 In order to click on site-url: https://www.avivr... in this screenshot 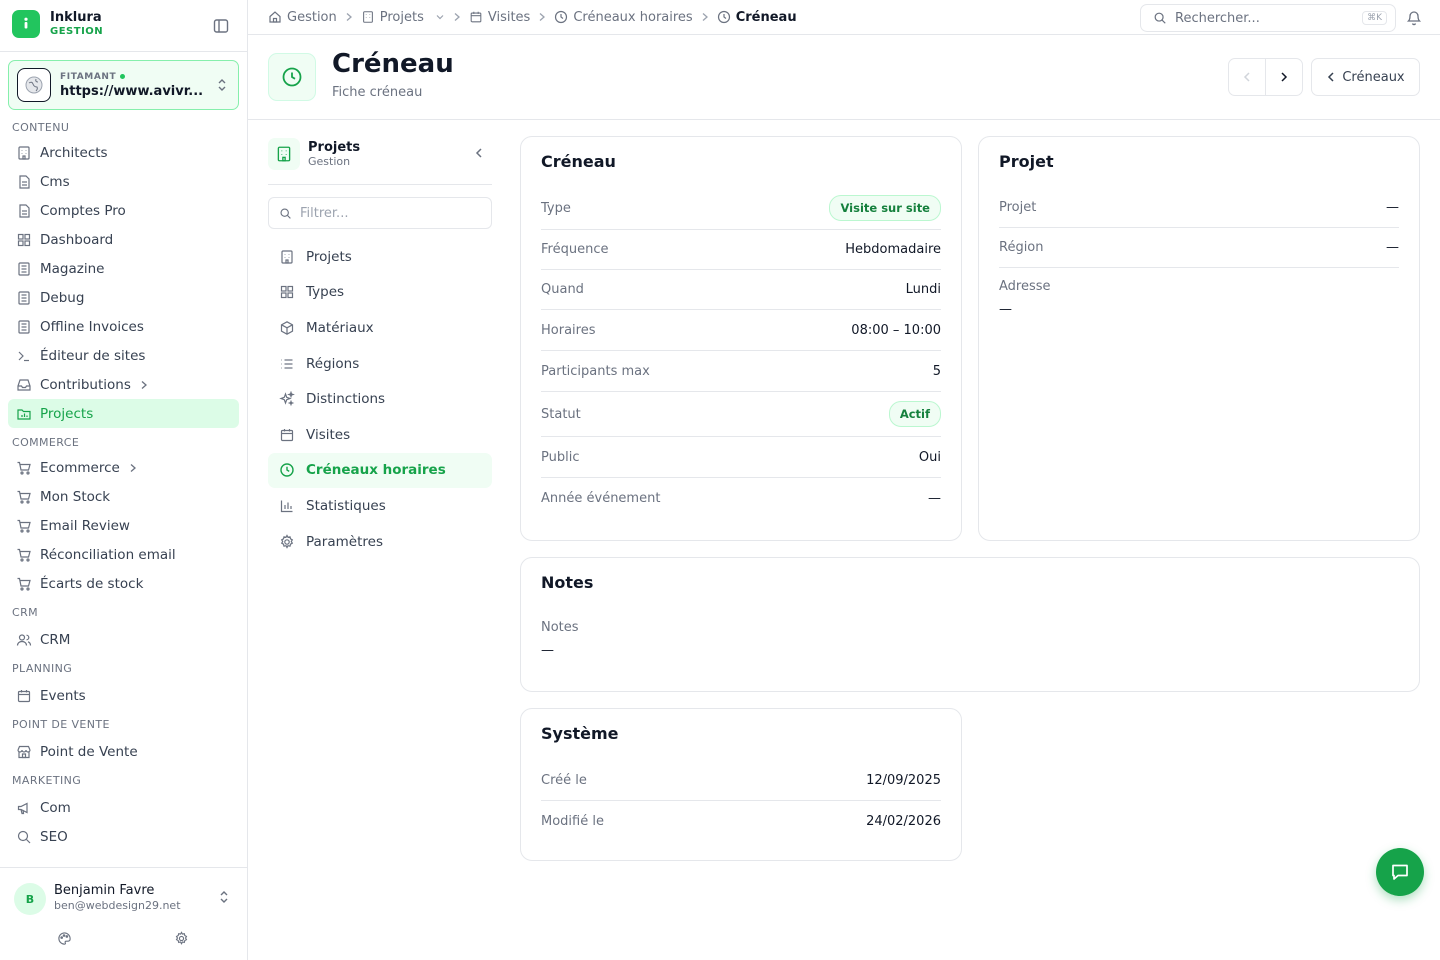, I will do `click(132, 91)`.